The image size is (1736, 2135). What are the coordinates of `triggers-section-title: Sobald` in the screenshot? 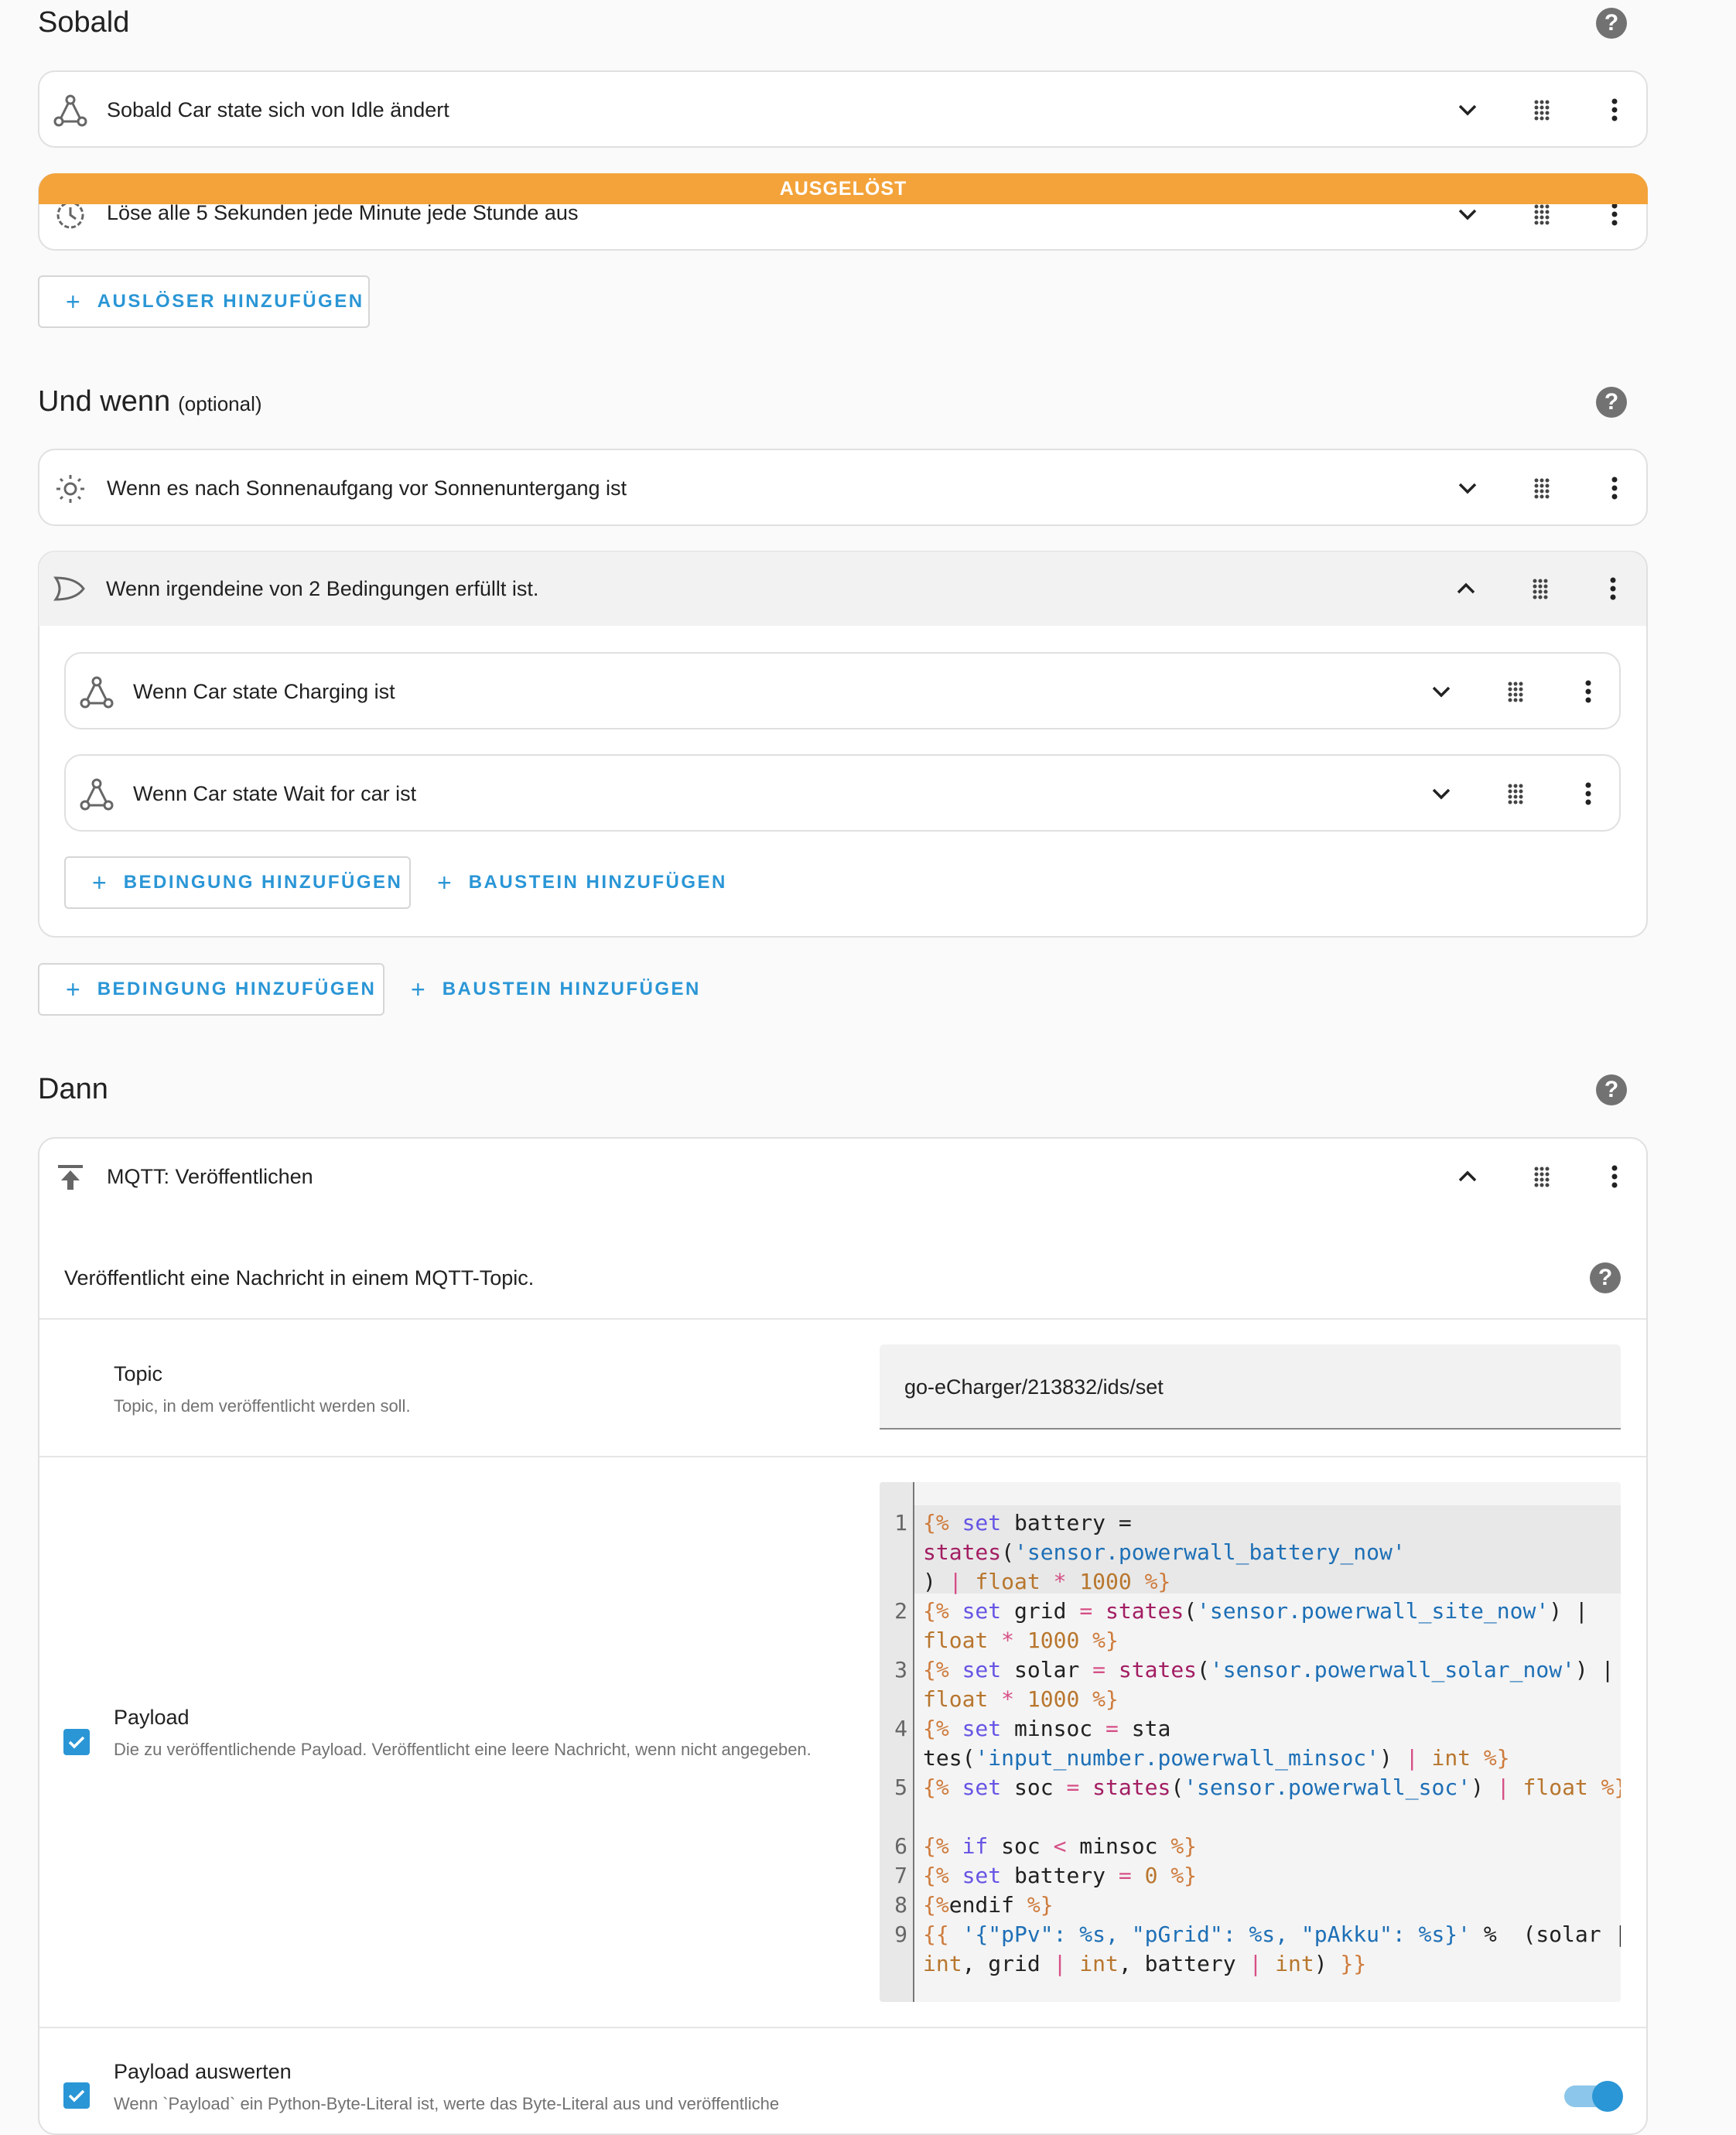 It's located at (84, 22).